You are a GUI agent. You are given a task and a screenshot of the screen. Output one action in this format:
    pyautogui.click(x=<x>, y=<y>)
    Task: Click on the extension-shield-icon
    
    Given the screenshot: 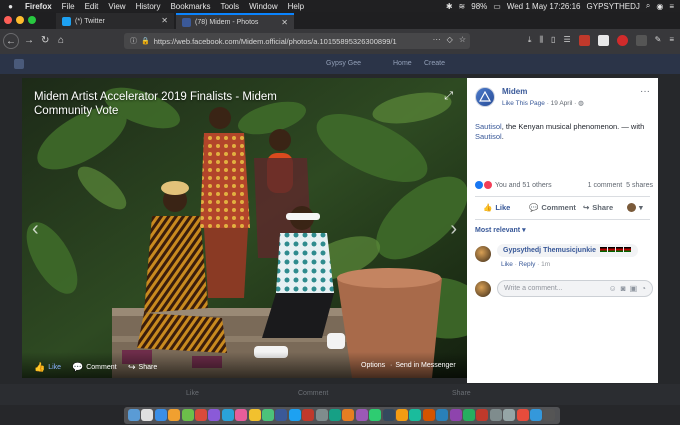 What is the action you would take?
    pyautogui.click(x=603, y=40)
    